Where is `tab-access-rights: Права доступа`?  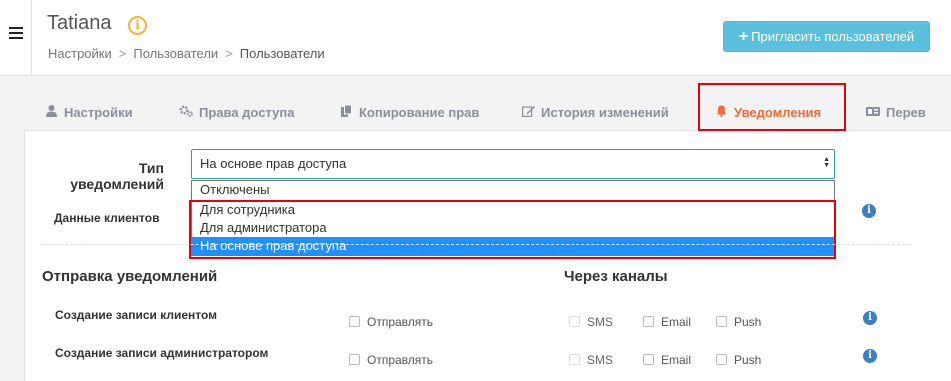
tab-access-rights: Права доступа is located at coordinates (236, 114).